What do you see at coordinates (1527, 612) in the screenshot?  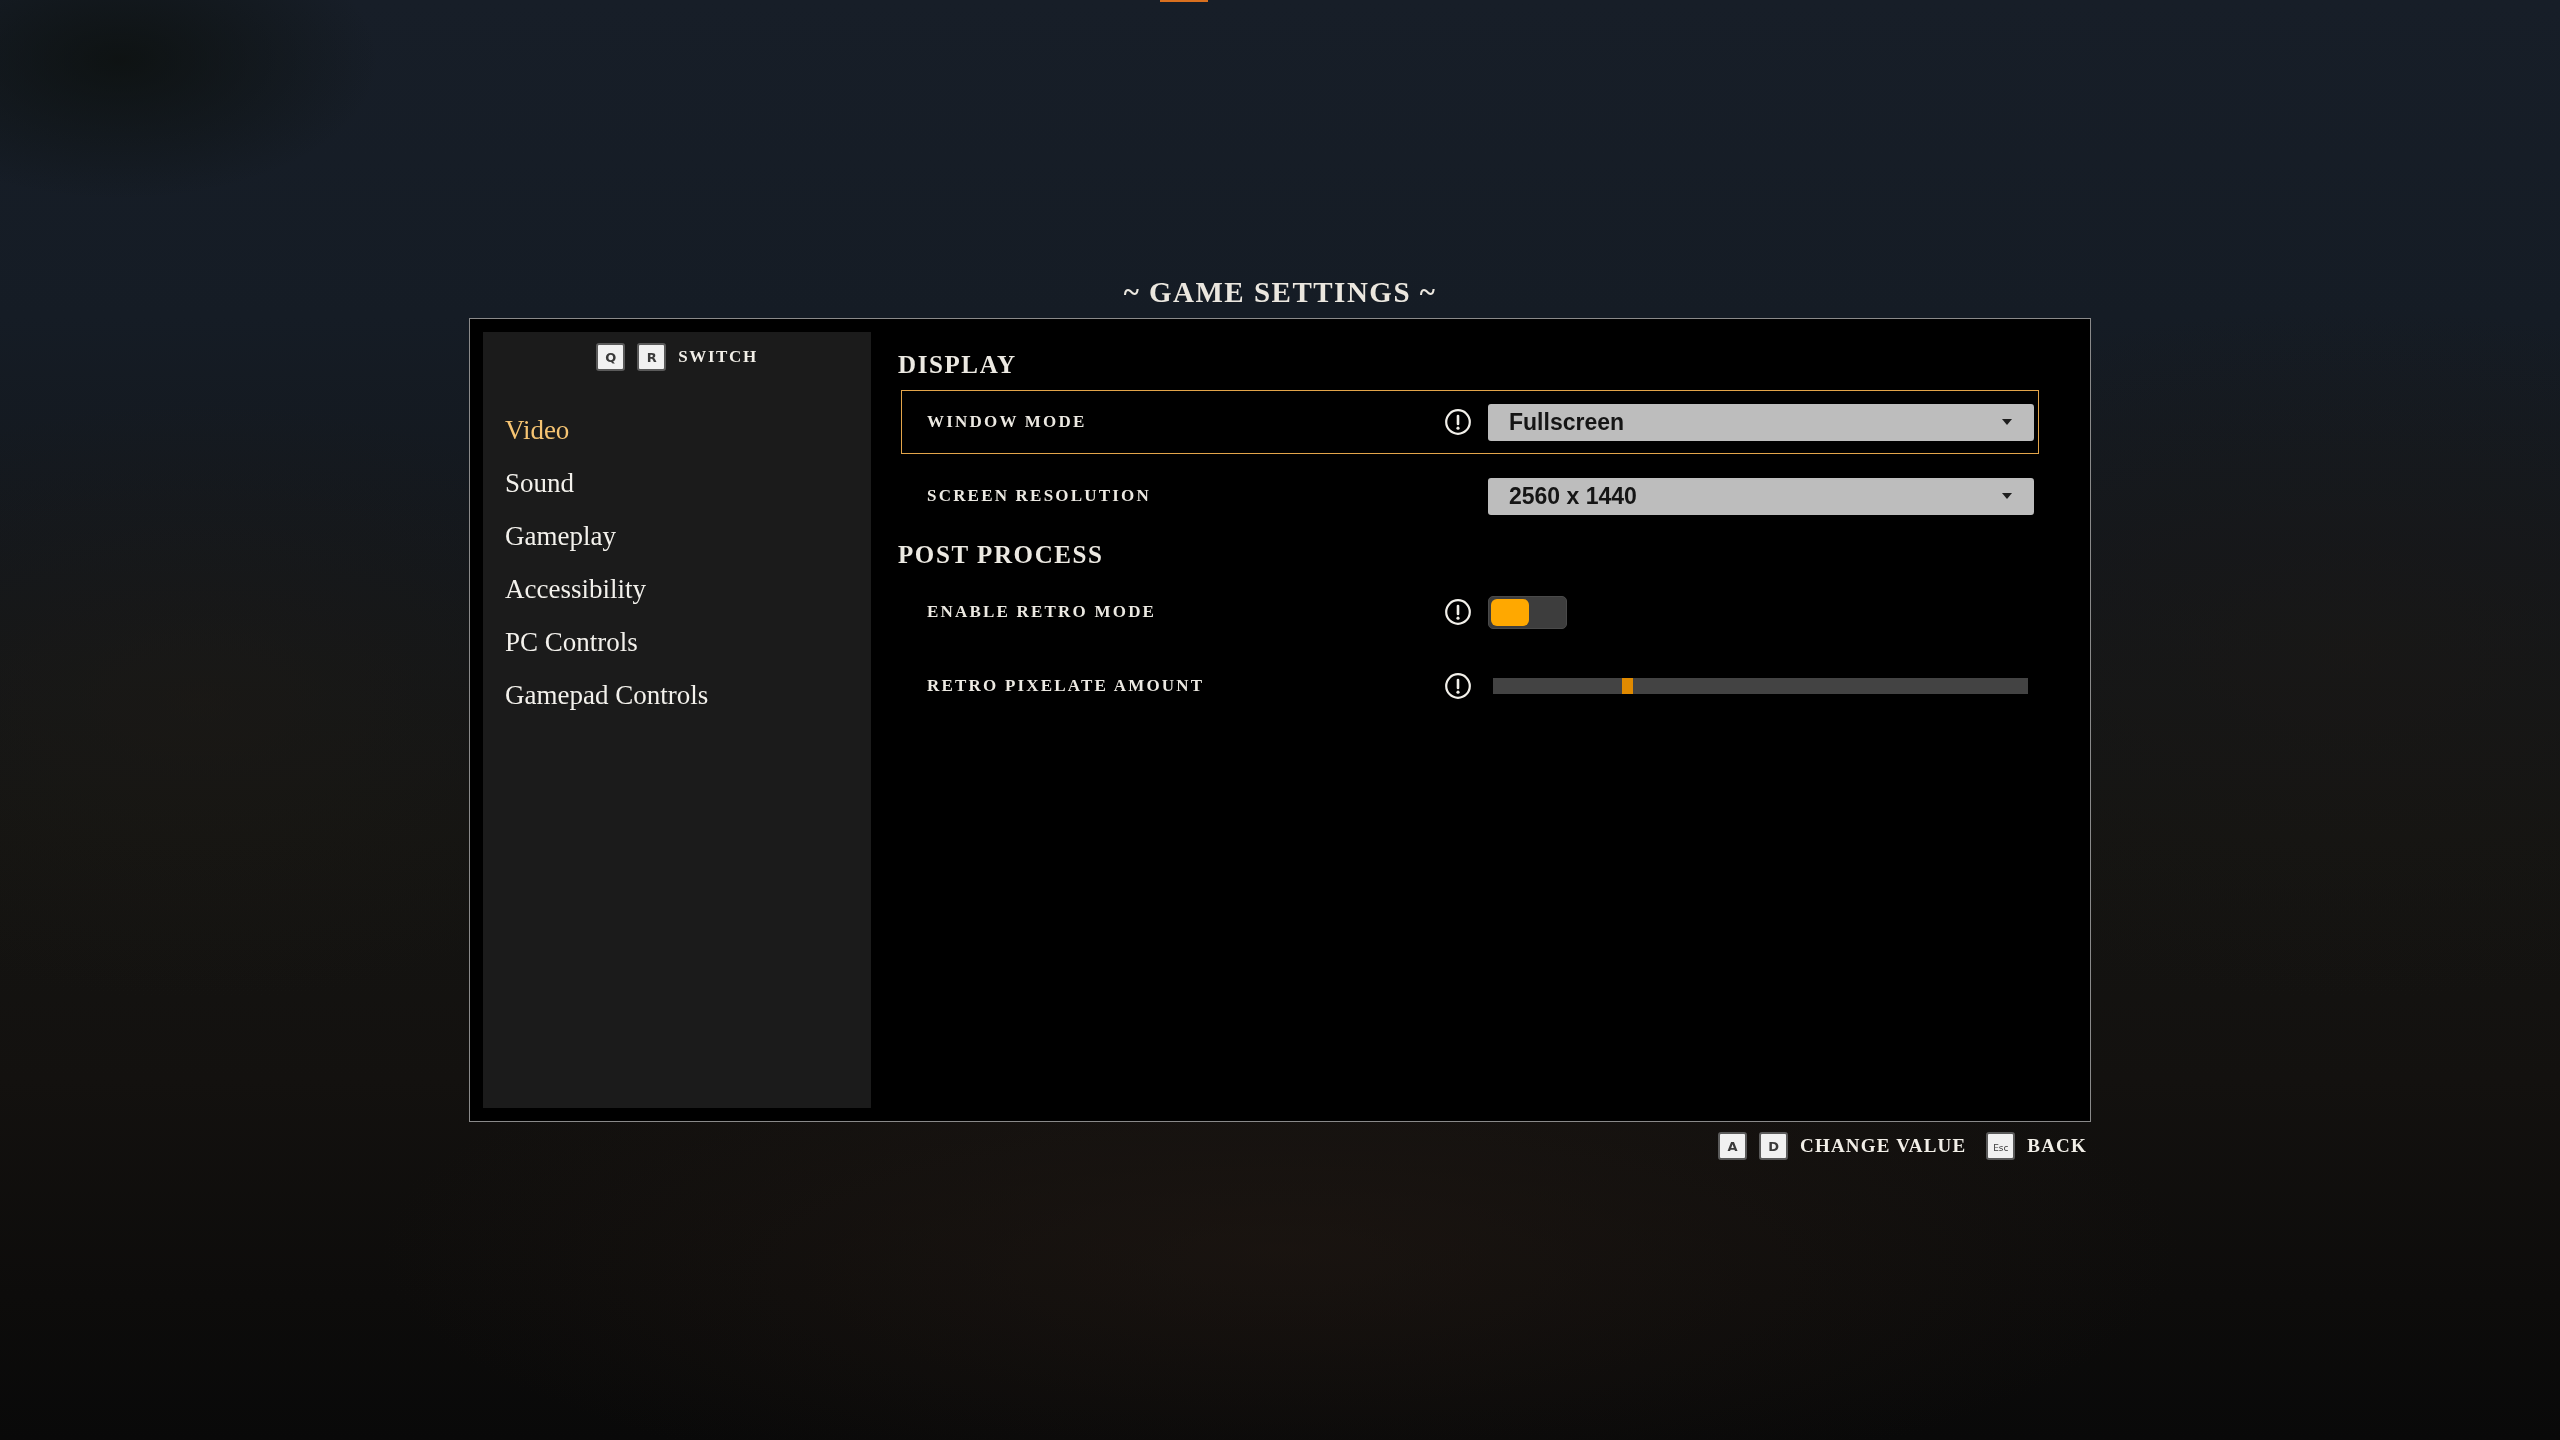 I see `toggle-switch` at bounding box center [1527, 612].